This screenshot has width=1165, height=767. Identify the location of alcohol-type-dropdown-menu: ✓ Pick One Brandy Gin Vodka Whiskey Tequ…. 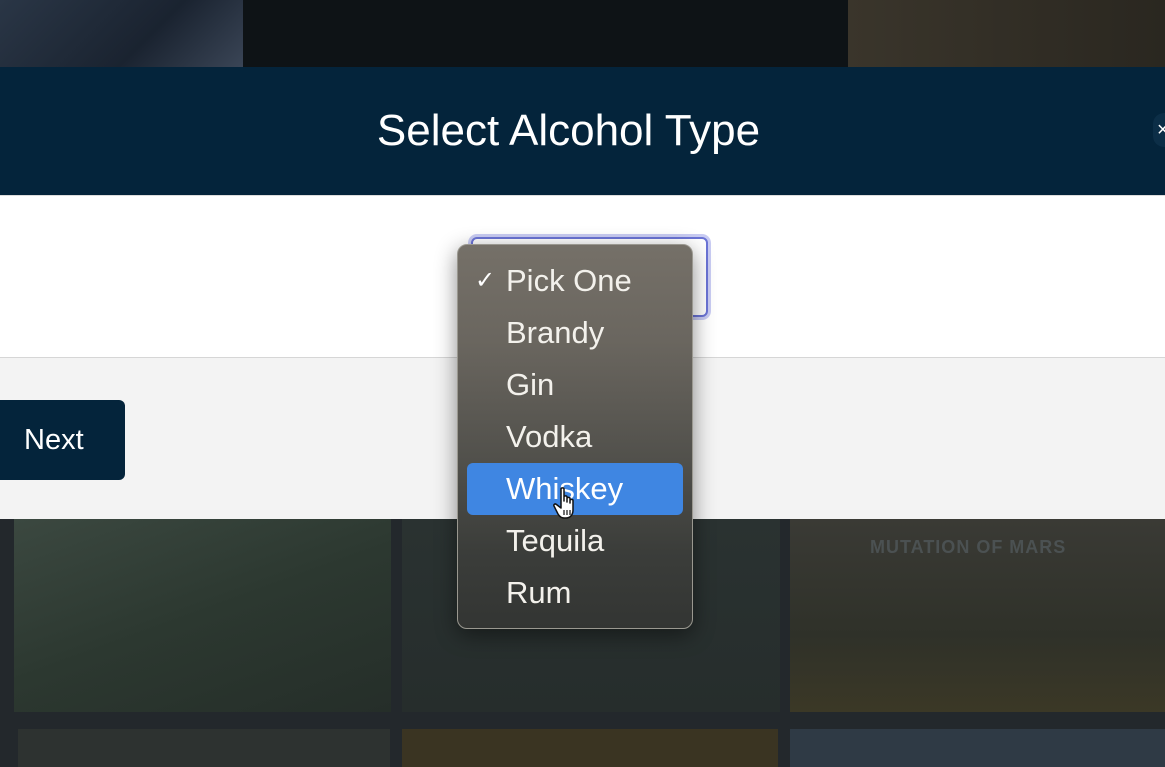
(575, 436).